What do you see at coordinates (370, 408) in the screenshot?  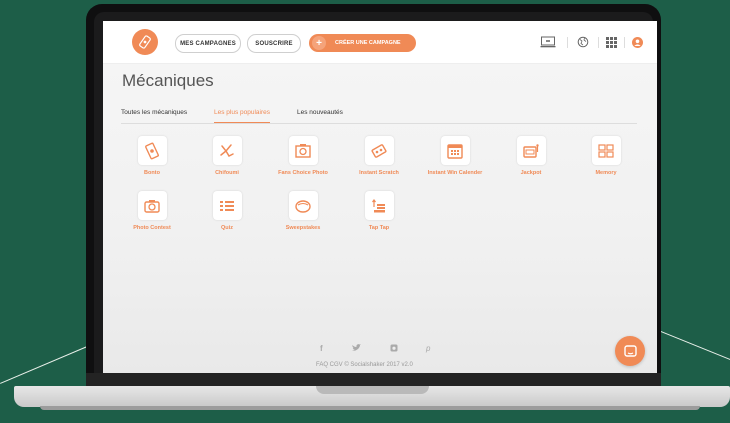 I see `laptop-base-bottom` at bounding box center [370, 408].